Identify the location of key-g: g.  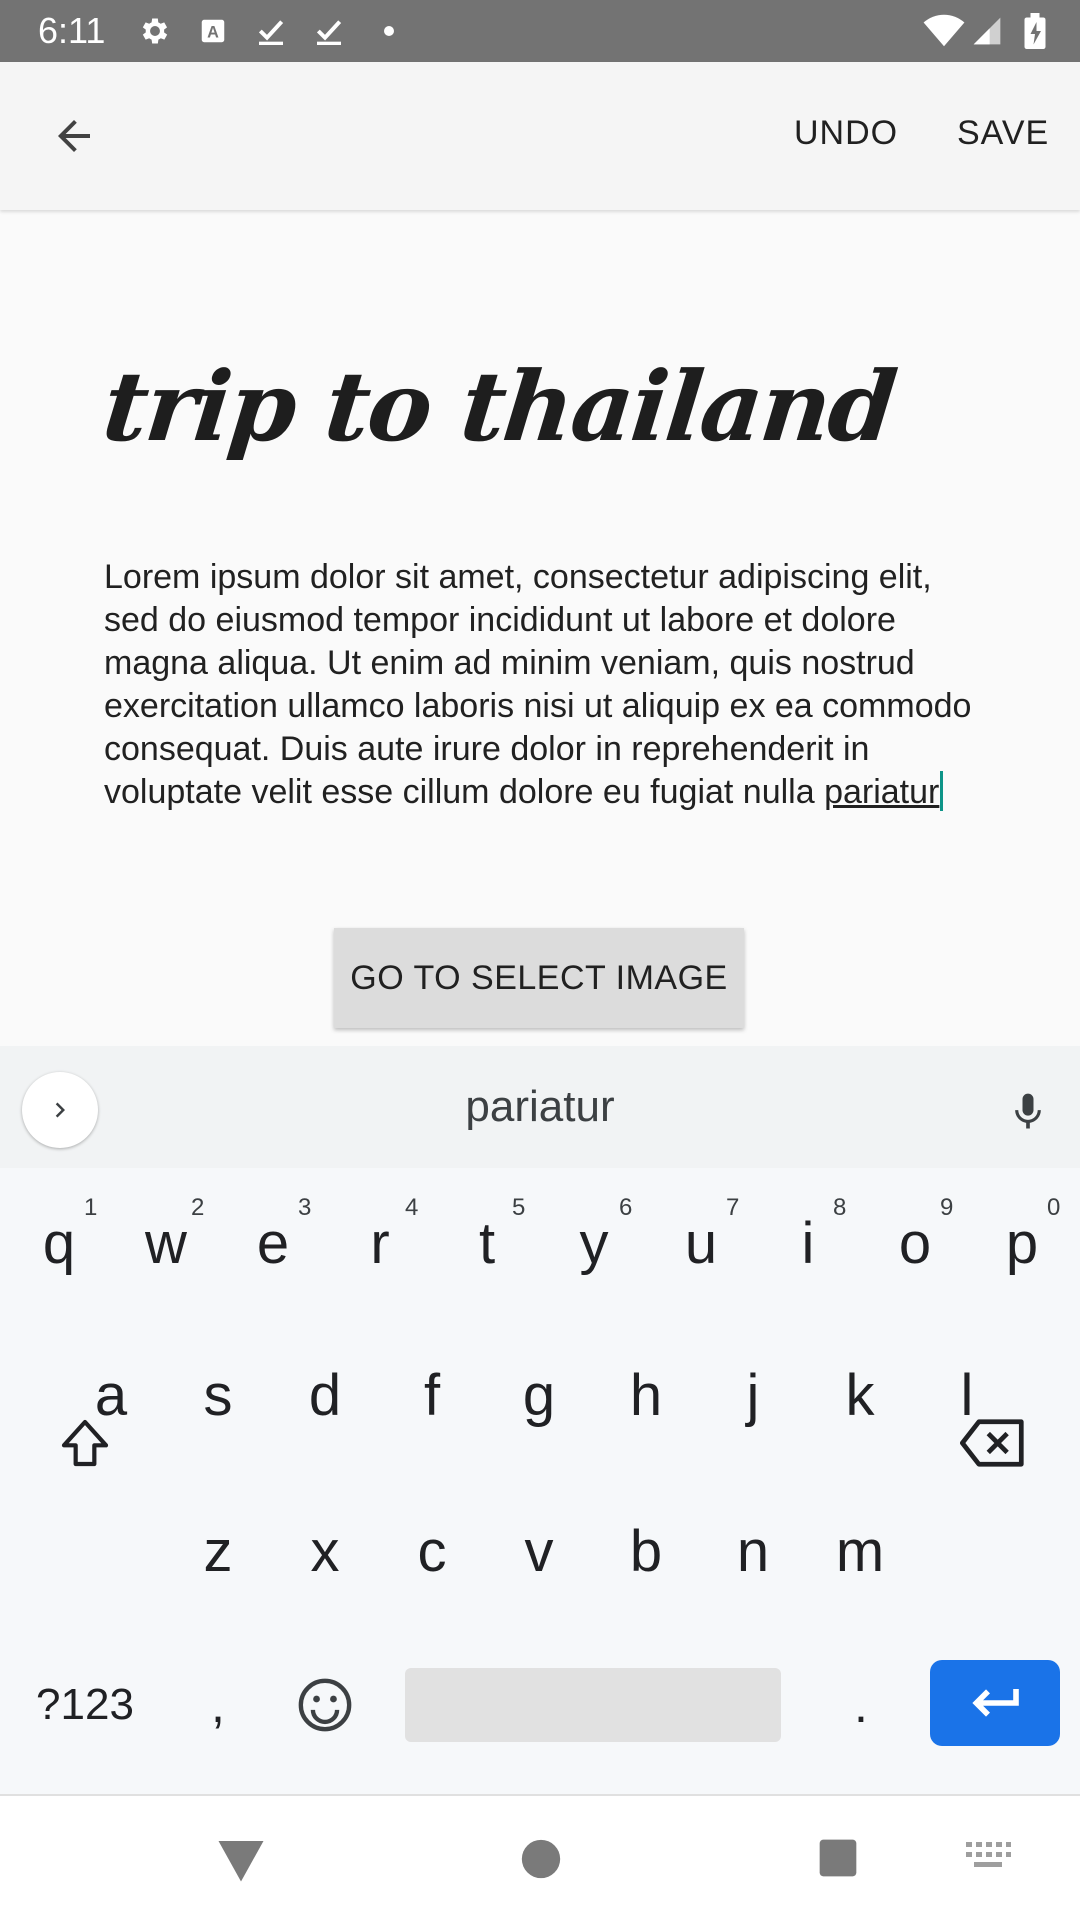
(539, 1395).